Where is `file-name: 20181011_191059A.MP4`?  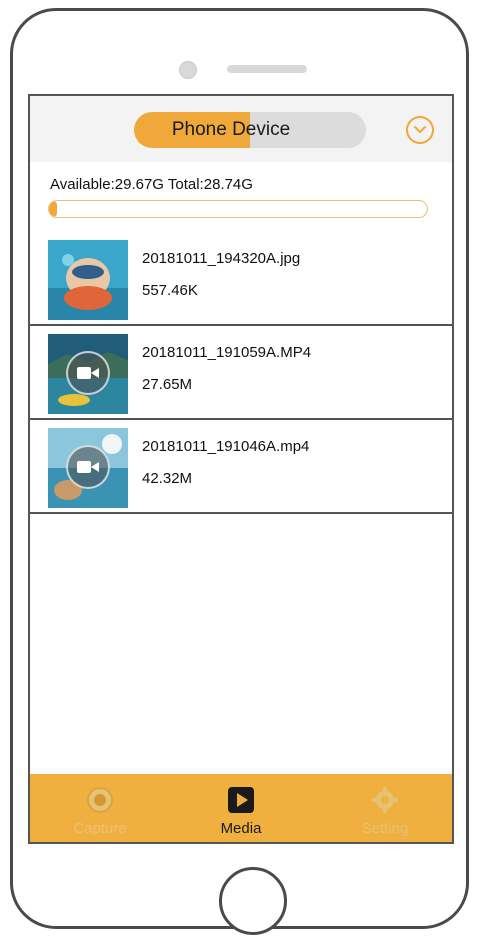
file-name: 20181011_191059A.MP4 is located at coordinates (227, 352).